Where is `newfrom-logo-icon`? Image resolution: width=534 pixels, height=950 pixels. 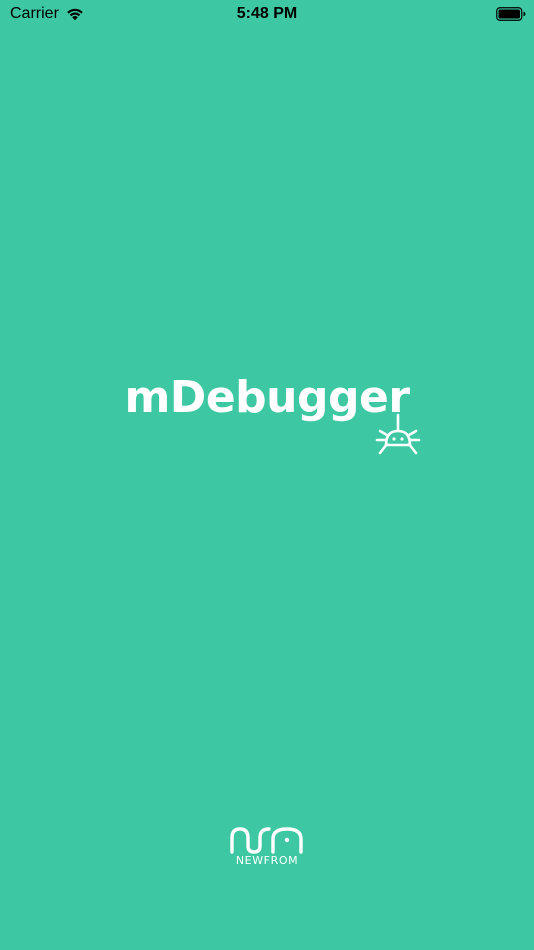 newfrom-logo-icon is located at coordinates (266, 840).